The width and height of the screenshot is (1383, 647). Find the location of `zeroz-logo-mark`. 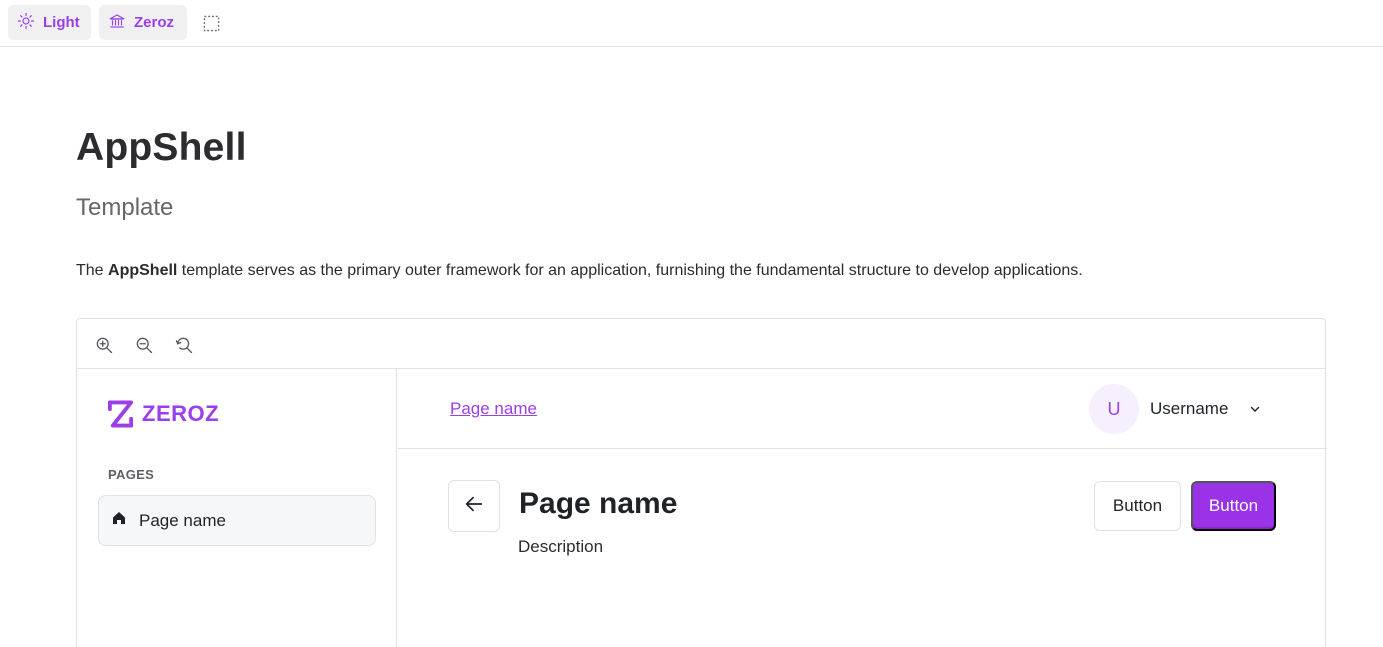

zeroz-logo-mark is located at coordinates (120, 414).